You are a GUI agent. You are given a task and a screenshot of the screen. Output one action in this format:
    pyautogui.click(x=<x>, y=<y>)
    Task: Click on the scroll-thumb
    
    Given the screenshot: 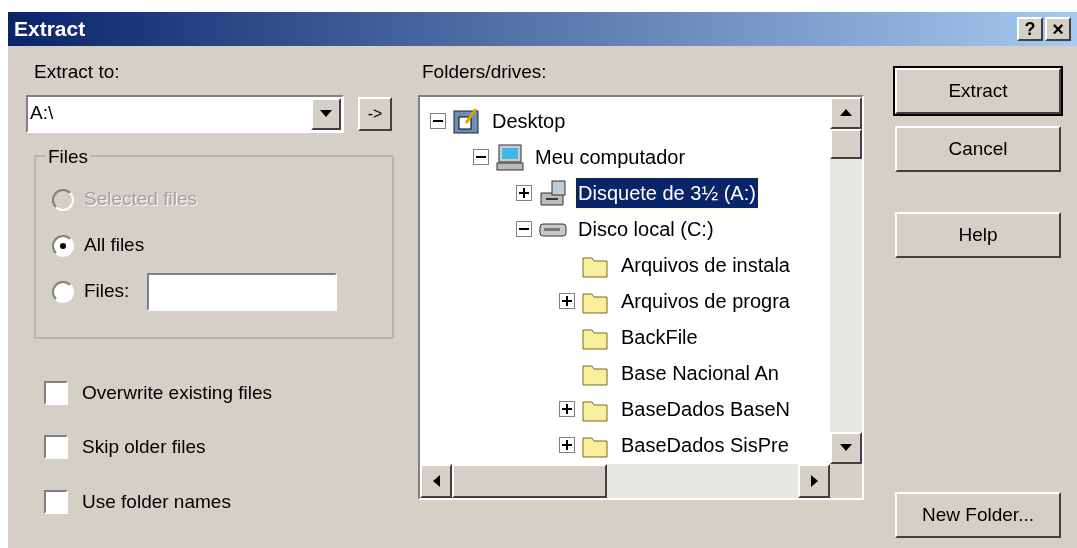 What is the action you would take?
    pyautogui.click(x=846, y=143)
    